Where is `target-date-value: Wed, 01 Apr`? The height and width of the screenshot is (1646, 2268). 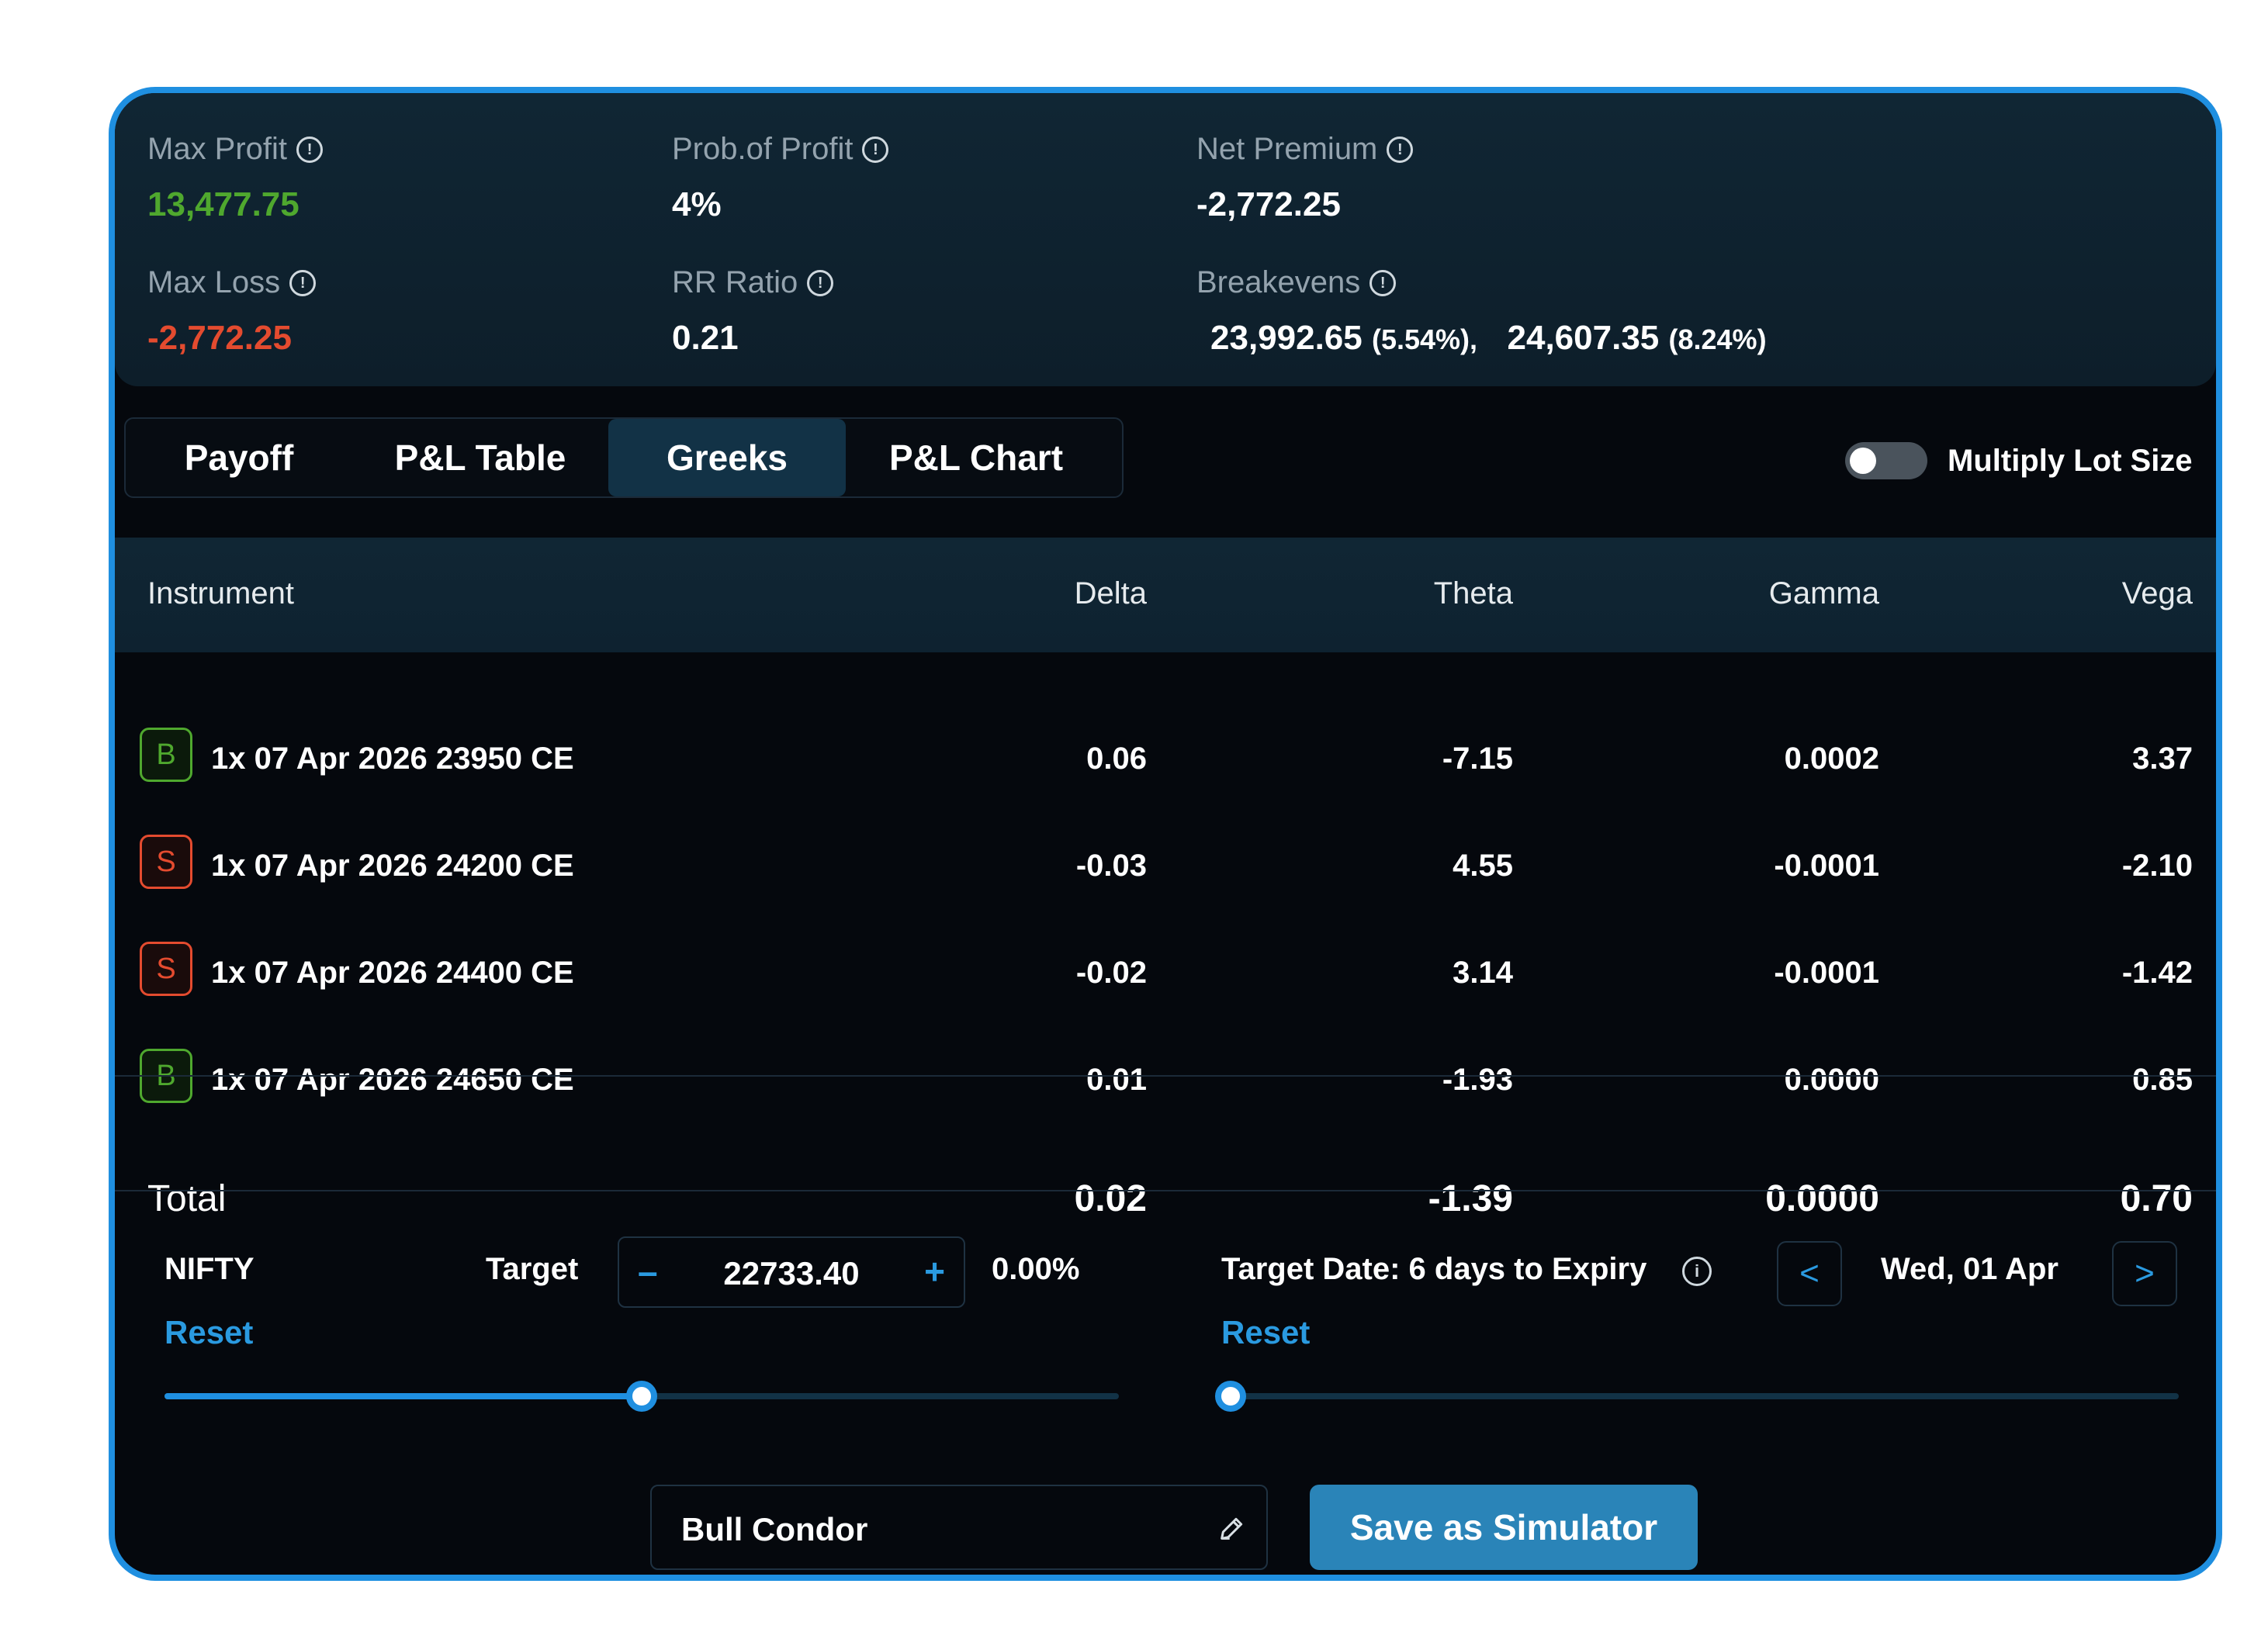 target-date-value: Wed, 01 Apr is located at coordinates (1970, 1269).